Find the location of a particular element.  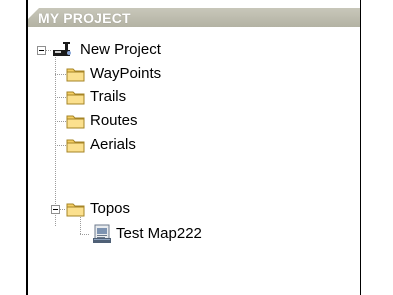

tree-connector-topos is located at coordinates (80, 225).